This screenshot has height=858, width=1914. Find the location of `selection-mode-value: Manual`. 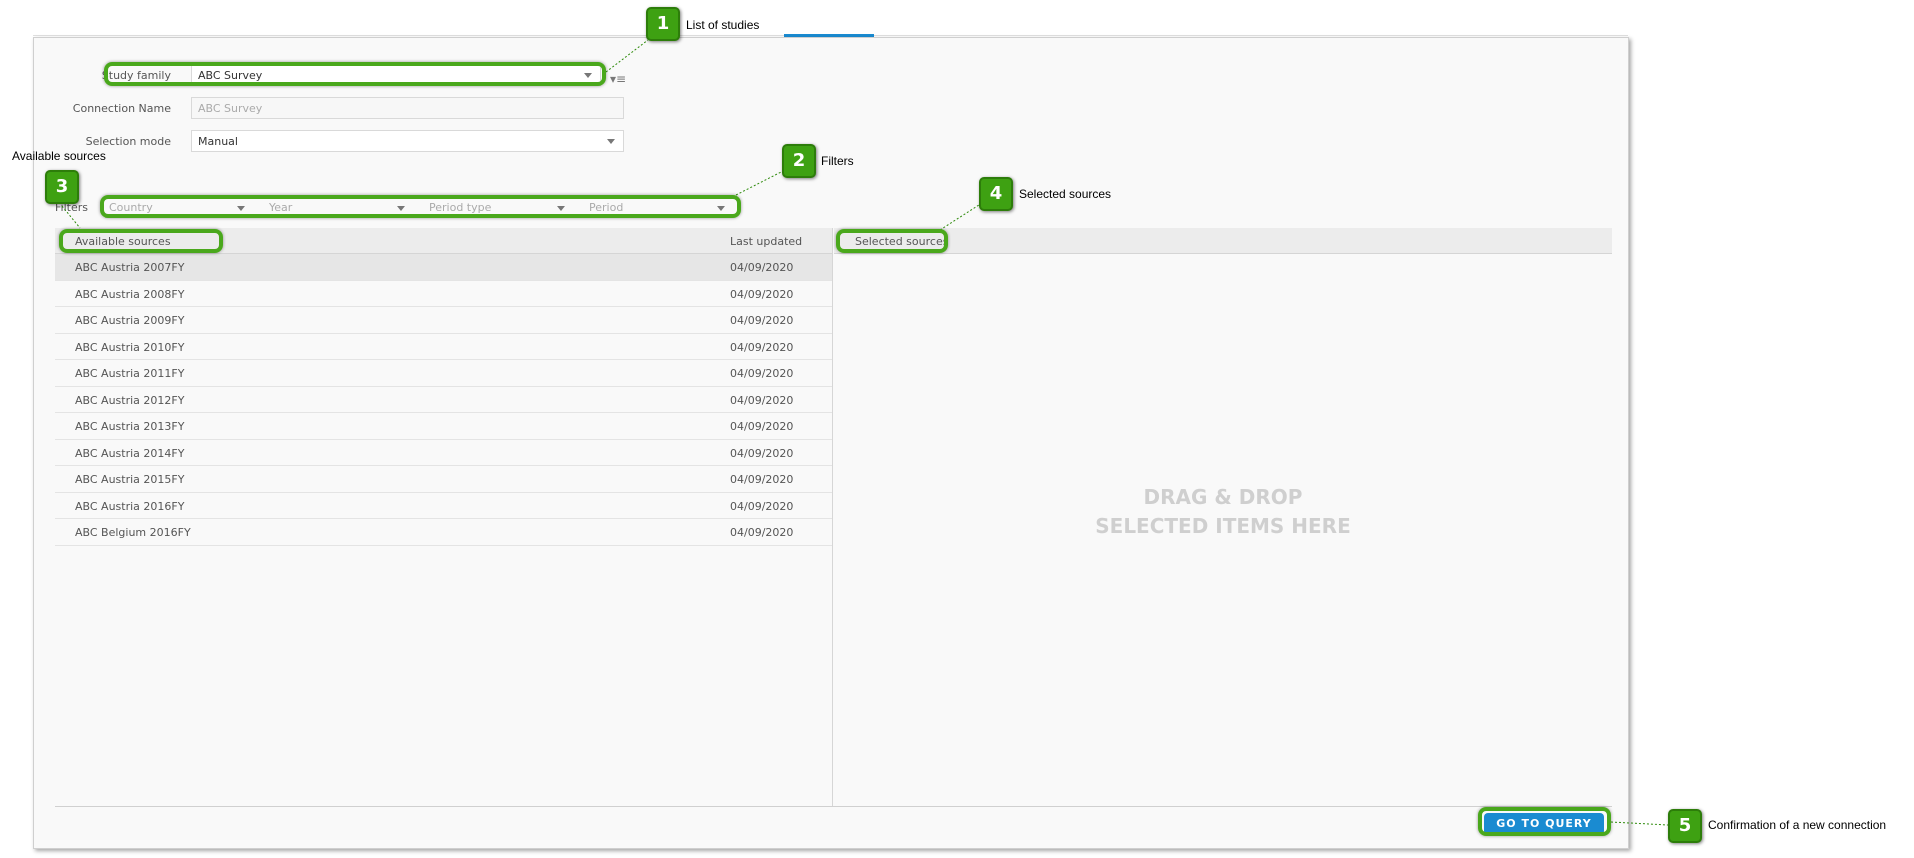

selection-mode-value: Manual is located at coordinates (218, 141).